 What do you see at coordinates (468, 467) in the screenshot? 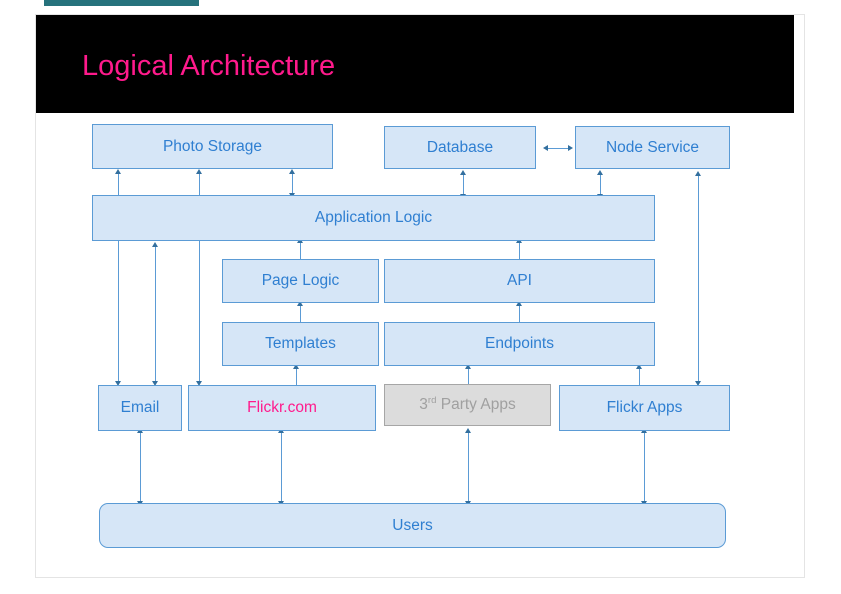
I see `connector-third-party-apps-to-users` at bounding box center [468, 467].